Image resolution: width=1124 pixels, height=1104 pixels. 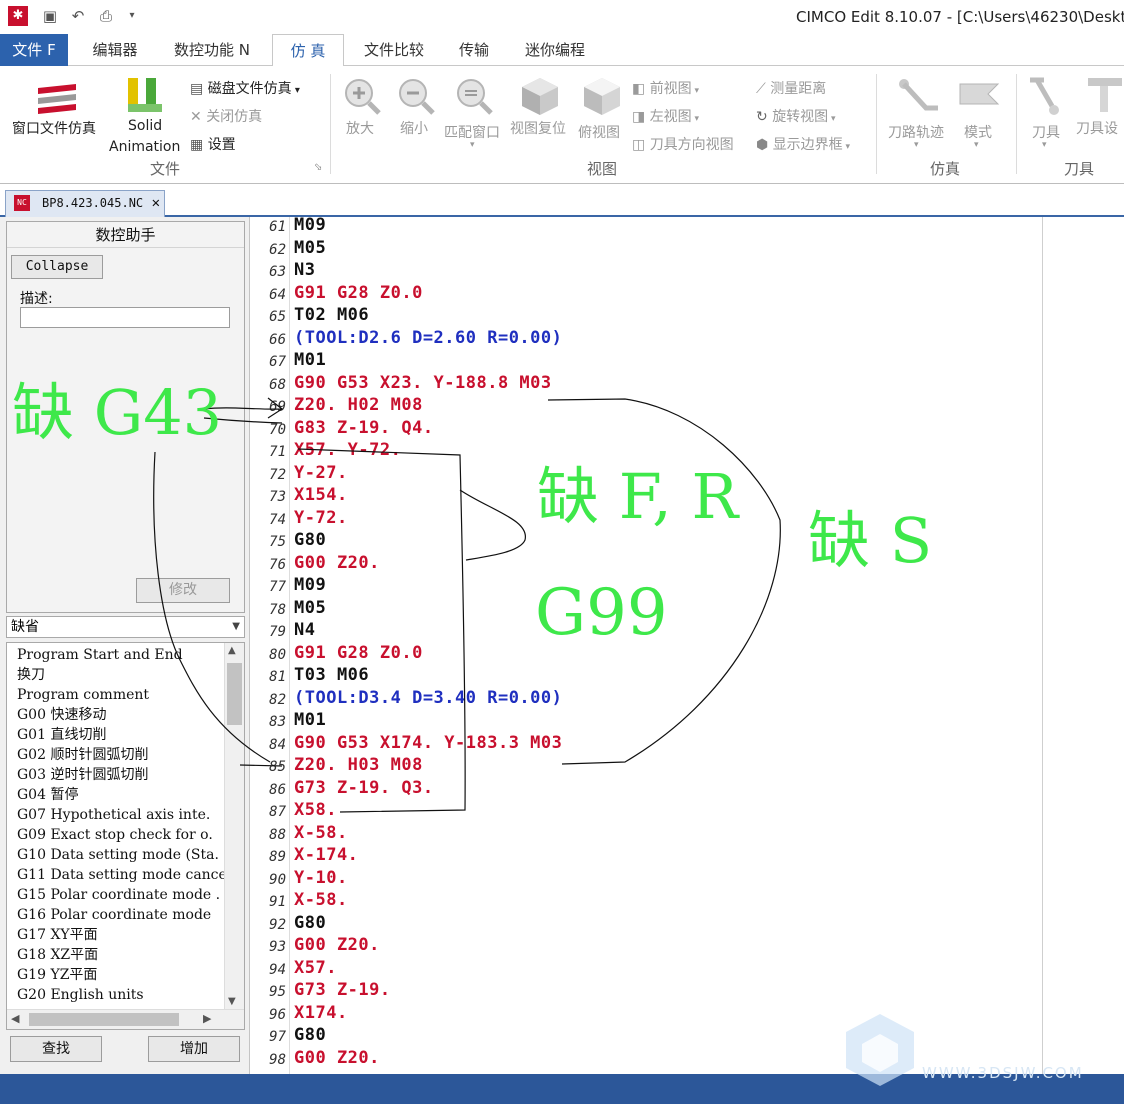 I want to click on annotation-missing-f-r: 缺 F, R, so click(x=638, y=496).